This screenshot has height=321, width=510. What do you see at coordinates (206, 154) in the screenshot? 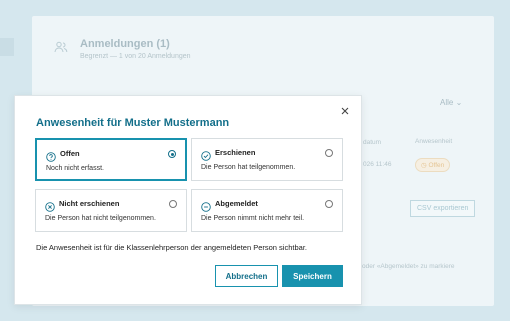
I see `check-circle-icon` at bounding box center [206, 154].